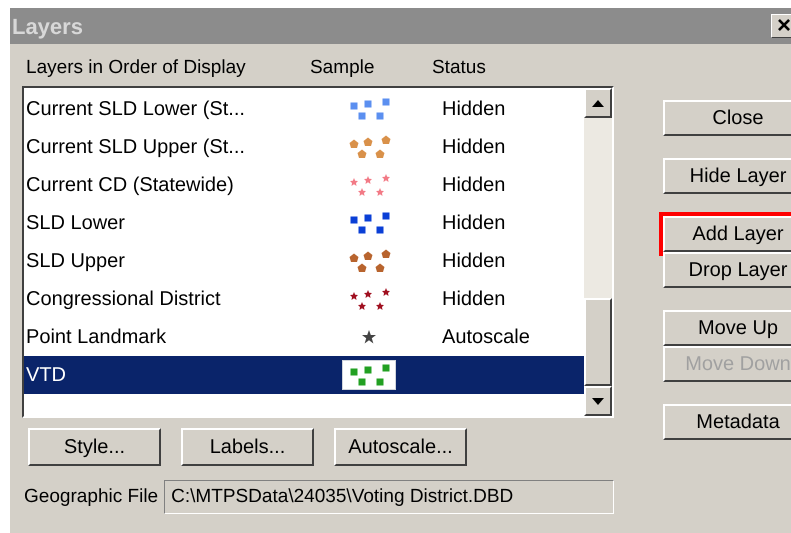 The image size is (791, 533). I want to click on close-button: ×, so click(781, 26).